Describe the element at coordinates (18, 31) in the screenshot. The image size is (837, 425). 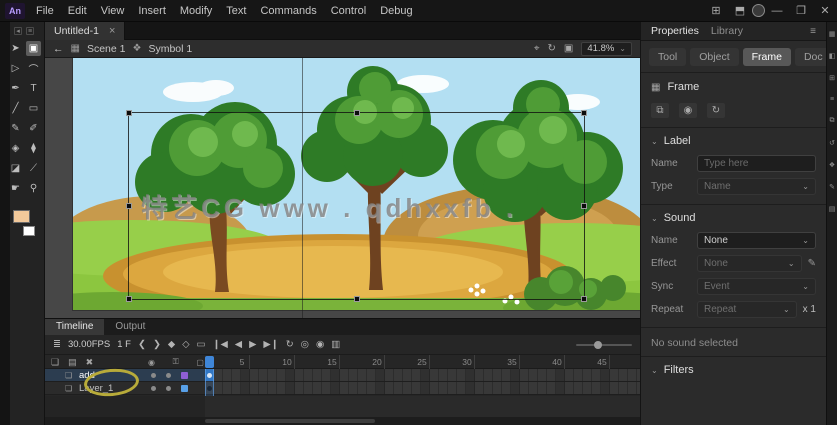
I see `tools-collapse-icon: ◂` at that location.